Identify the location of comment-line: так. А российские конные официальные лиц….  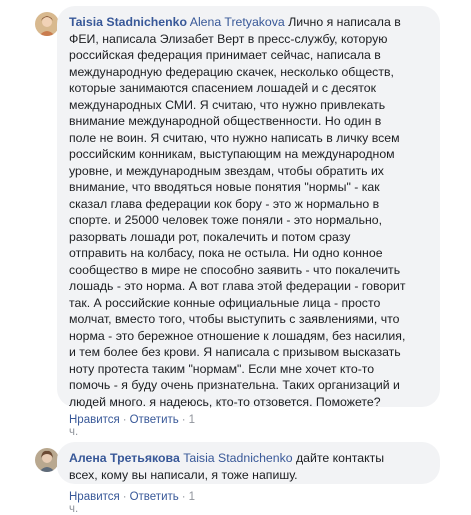
(225, 302).